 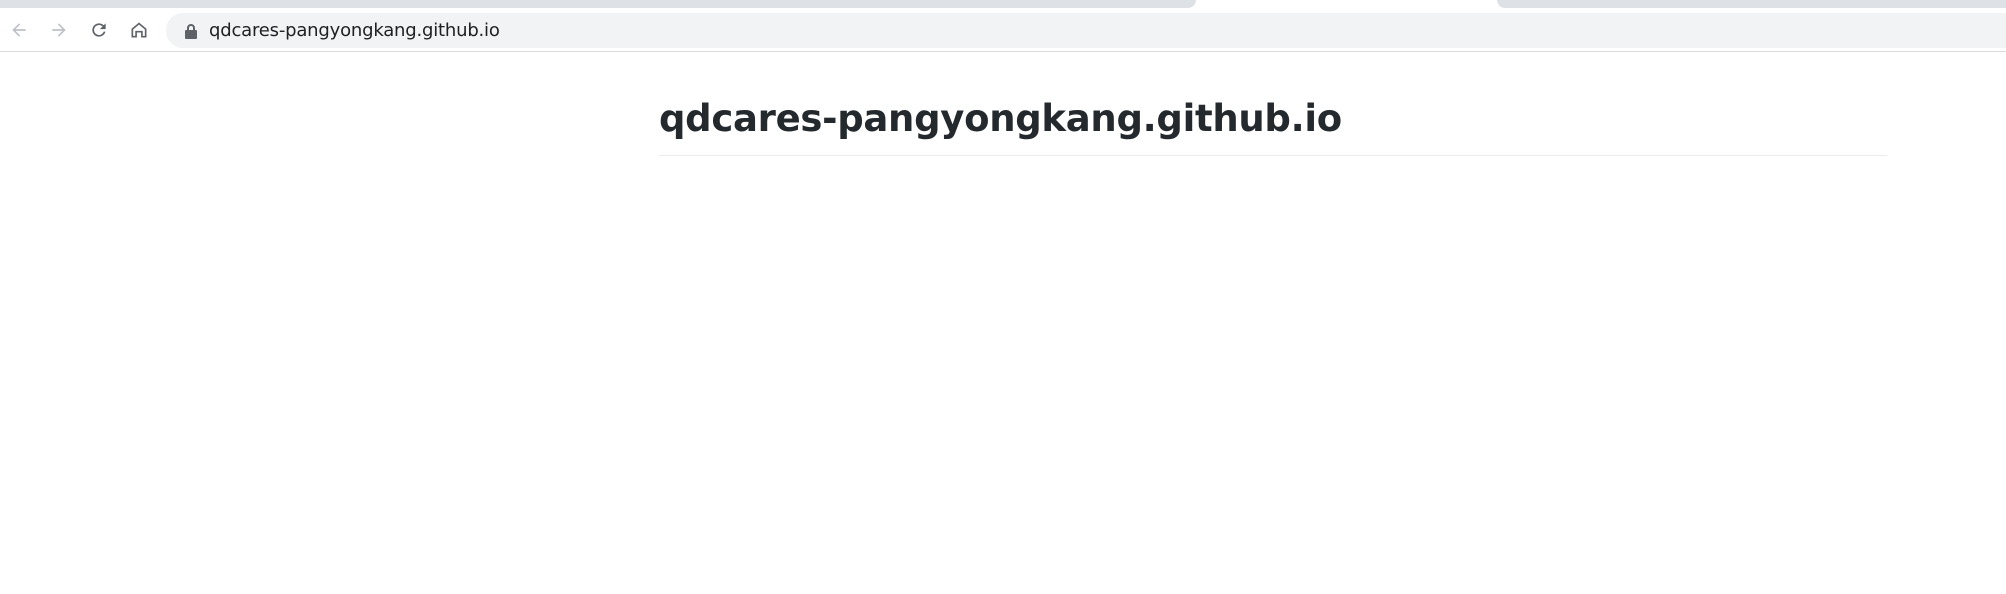 I want to click on forward-button, so click(x=59, y=30).